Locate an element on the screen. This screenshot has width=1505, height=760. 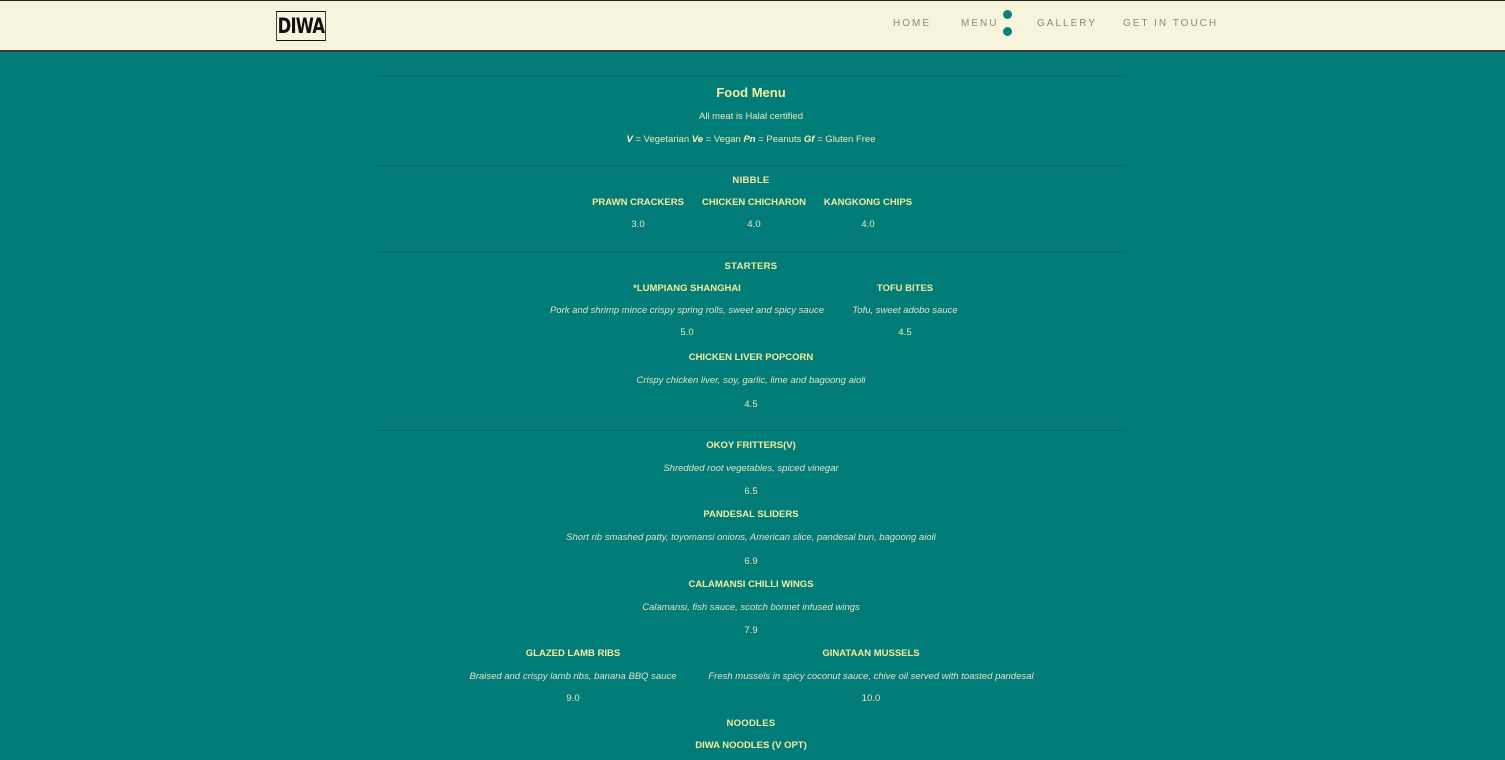
item-price: 6.5 is located at coordinates (751, 491).